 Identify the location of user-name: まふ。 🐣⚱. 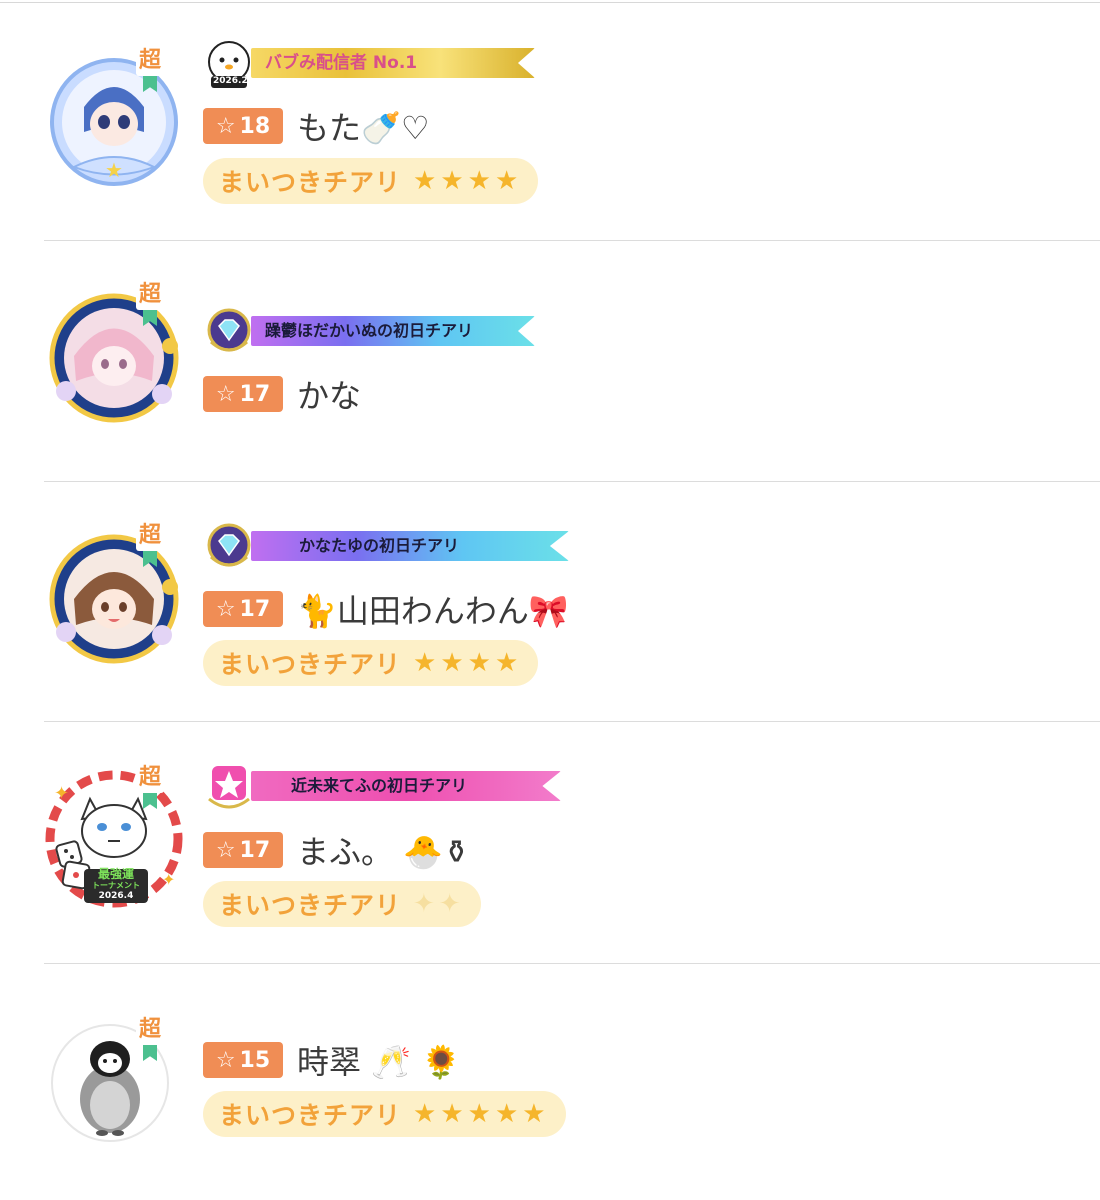
(383, 850).